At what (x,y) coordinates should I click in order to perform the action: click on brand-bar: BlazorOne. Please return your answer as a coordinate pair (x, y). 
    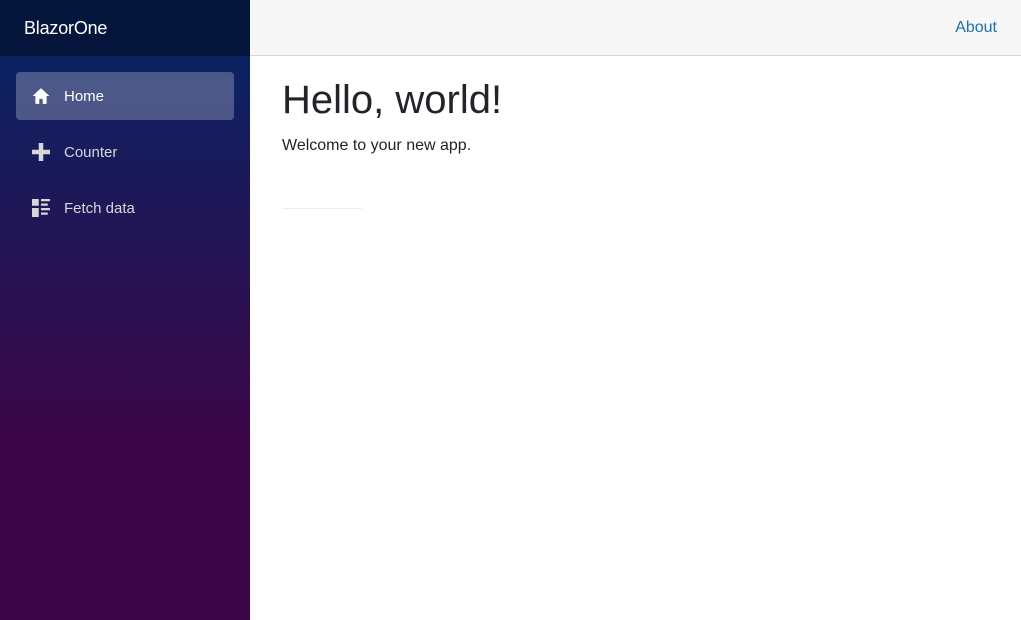
    Looking at the image, I should click on (125, 28).